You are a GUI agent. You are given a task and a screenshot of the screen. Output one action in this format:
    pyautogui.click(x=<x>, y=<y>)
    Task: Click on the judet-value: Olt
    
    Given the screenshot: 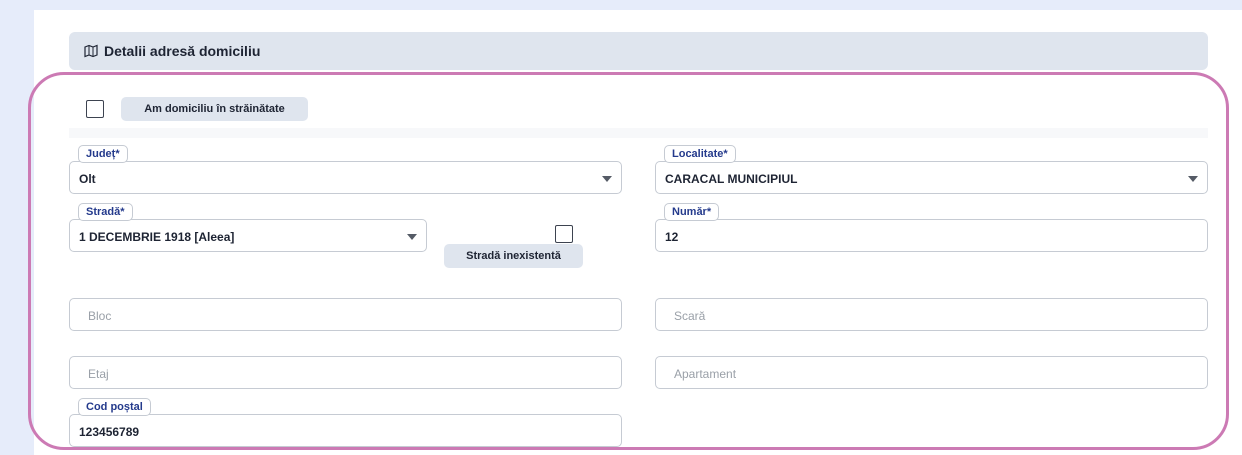 What is the action you would take?
    pyautogui.click(x=87, y=179)
    